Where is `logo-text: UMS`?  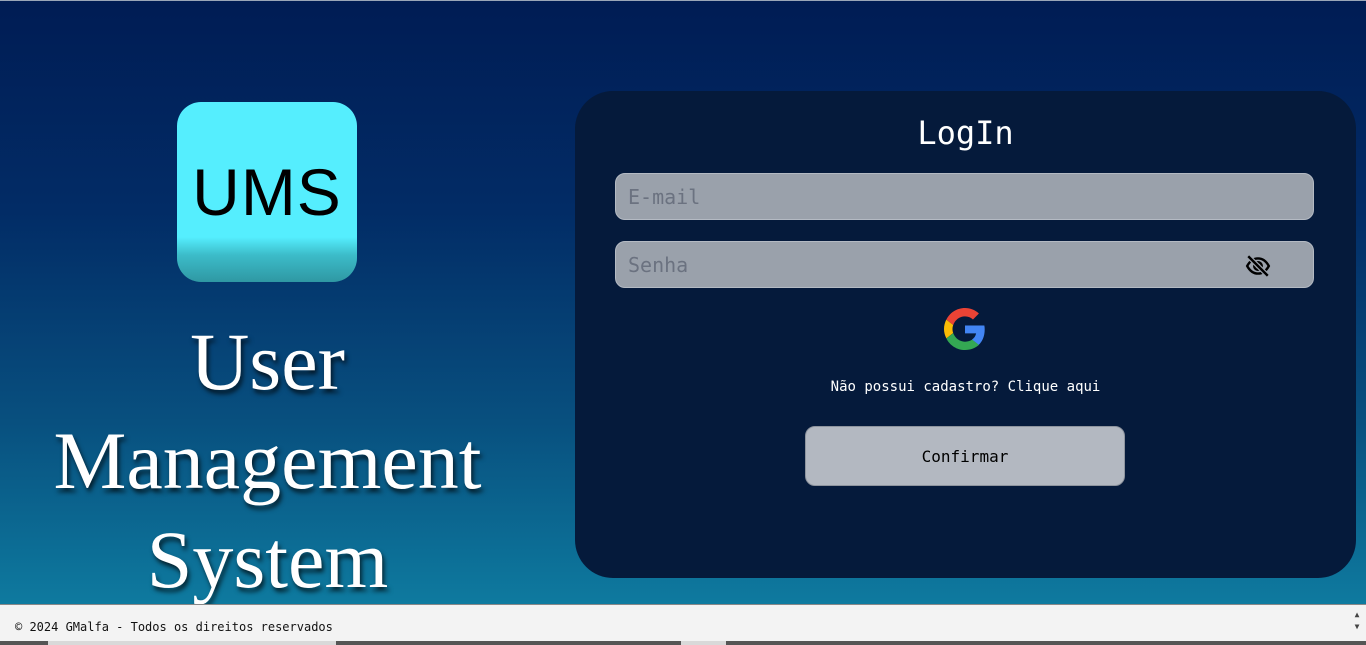
logo-text: UMS is located at coordinates (267, 192).